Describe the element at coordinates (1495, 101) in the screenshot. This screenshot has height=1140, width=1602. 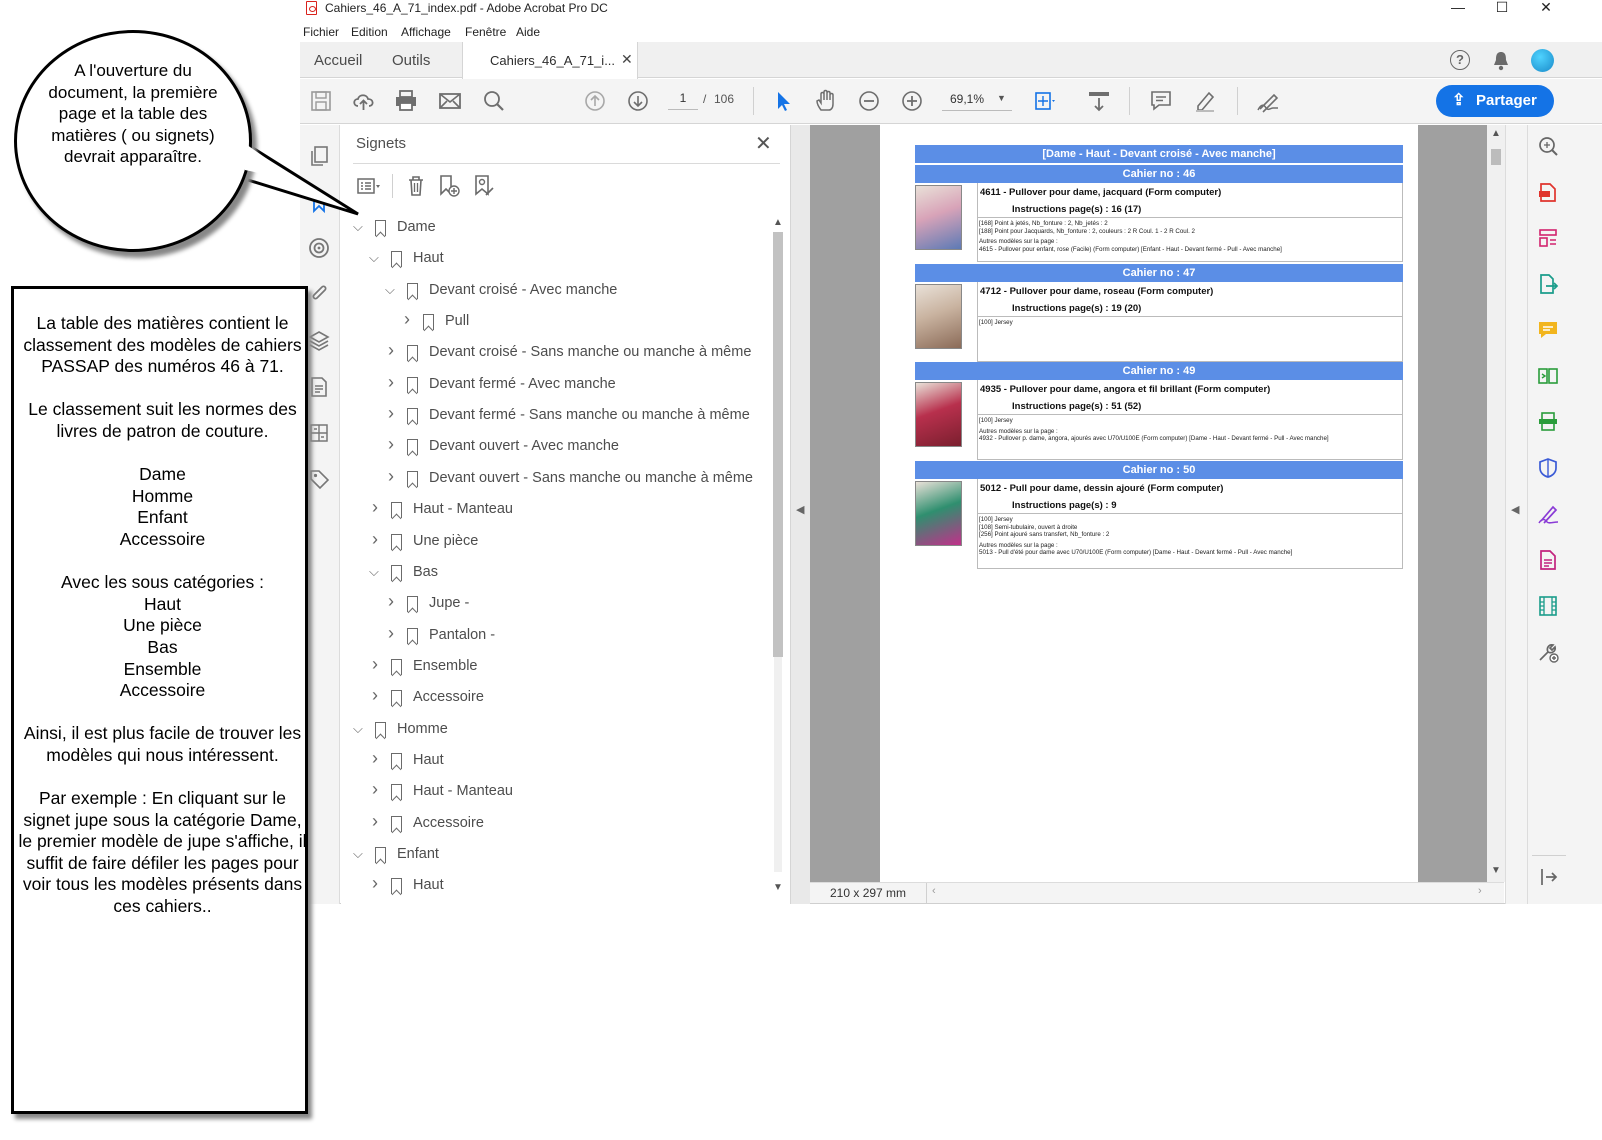
I see `share-button: ⇪ Partager` at that location.